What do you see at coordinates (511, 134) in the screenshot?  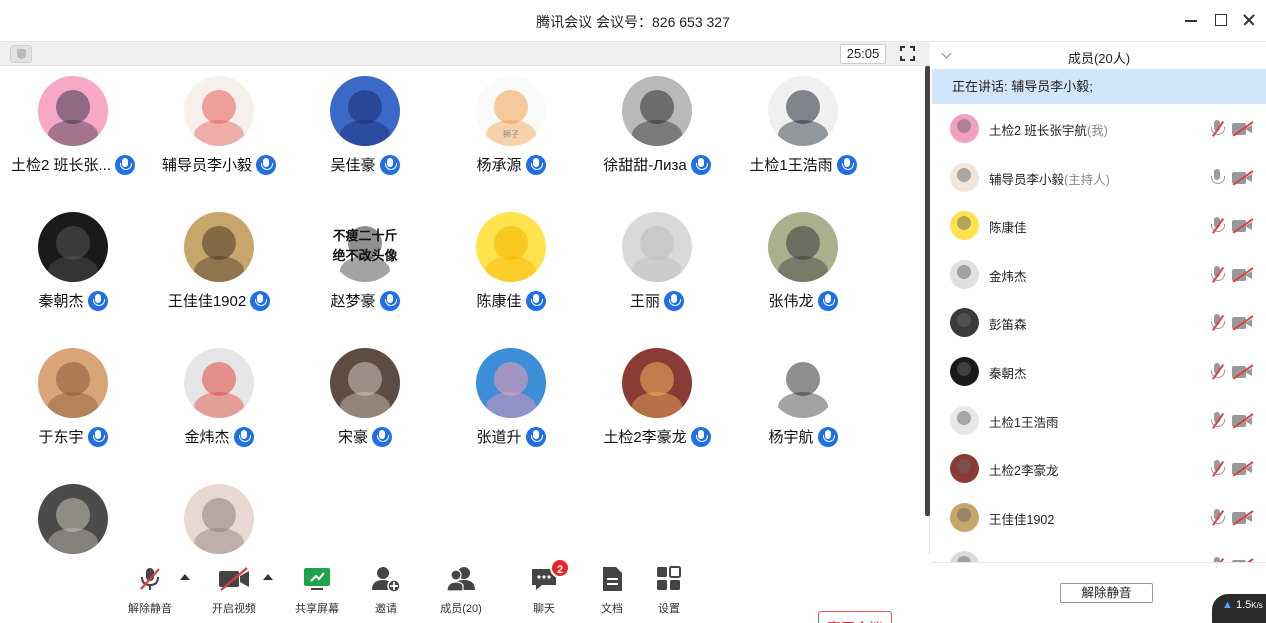 I see `avatar-caption: 狮子` at bounding box center [511, 134].